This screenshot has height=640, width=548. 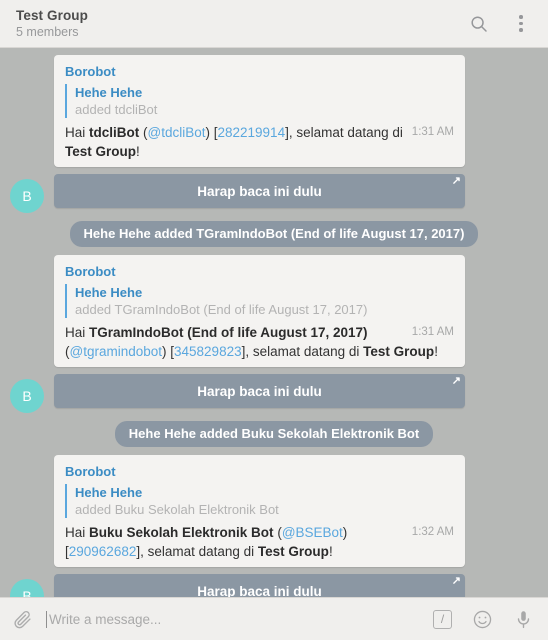 What do you see at coordinates (259, 101) in the screenshot?
I see `reply-quote: Hehe Hehe added tdcliBot` at bounding box center [259, 101].